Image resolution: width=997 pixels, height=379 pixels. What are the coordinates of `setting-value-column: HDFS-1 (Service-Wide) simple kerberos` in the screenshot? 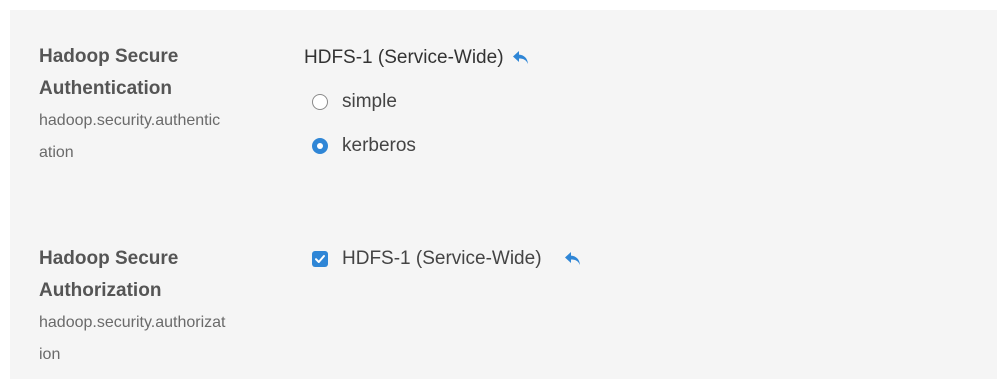 It's located at (417, 102).